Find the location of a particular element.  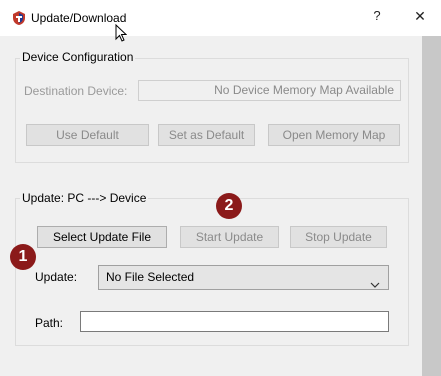

vertical-scrollbar is located at coordinates (431, 206).